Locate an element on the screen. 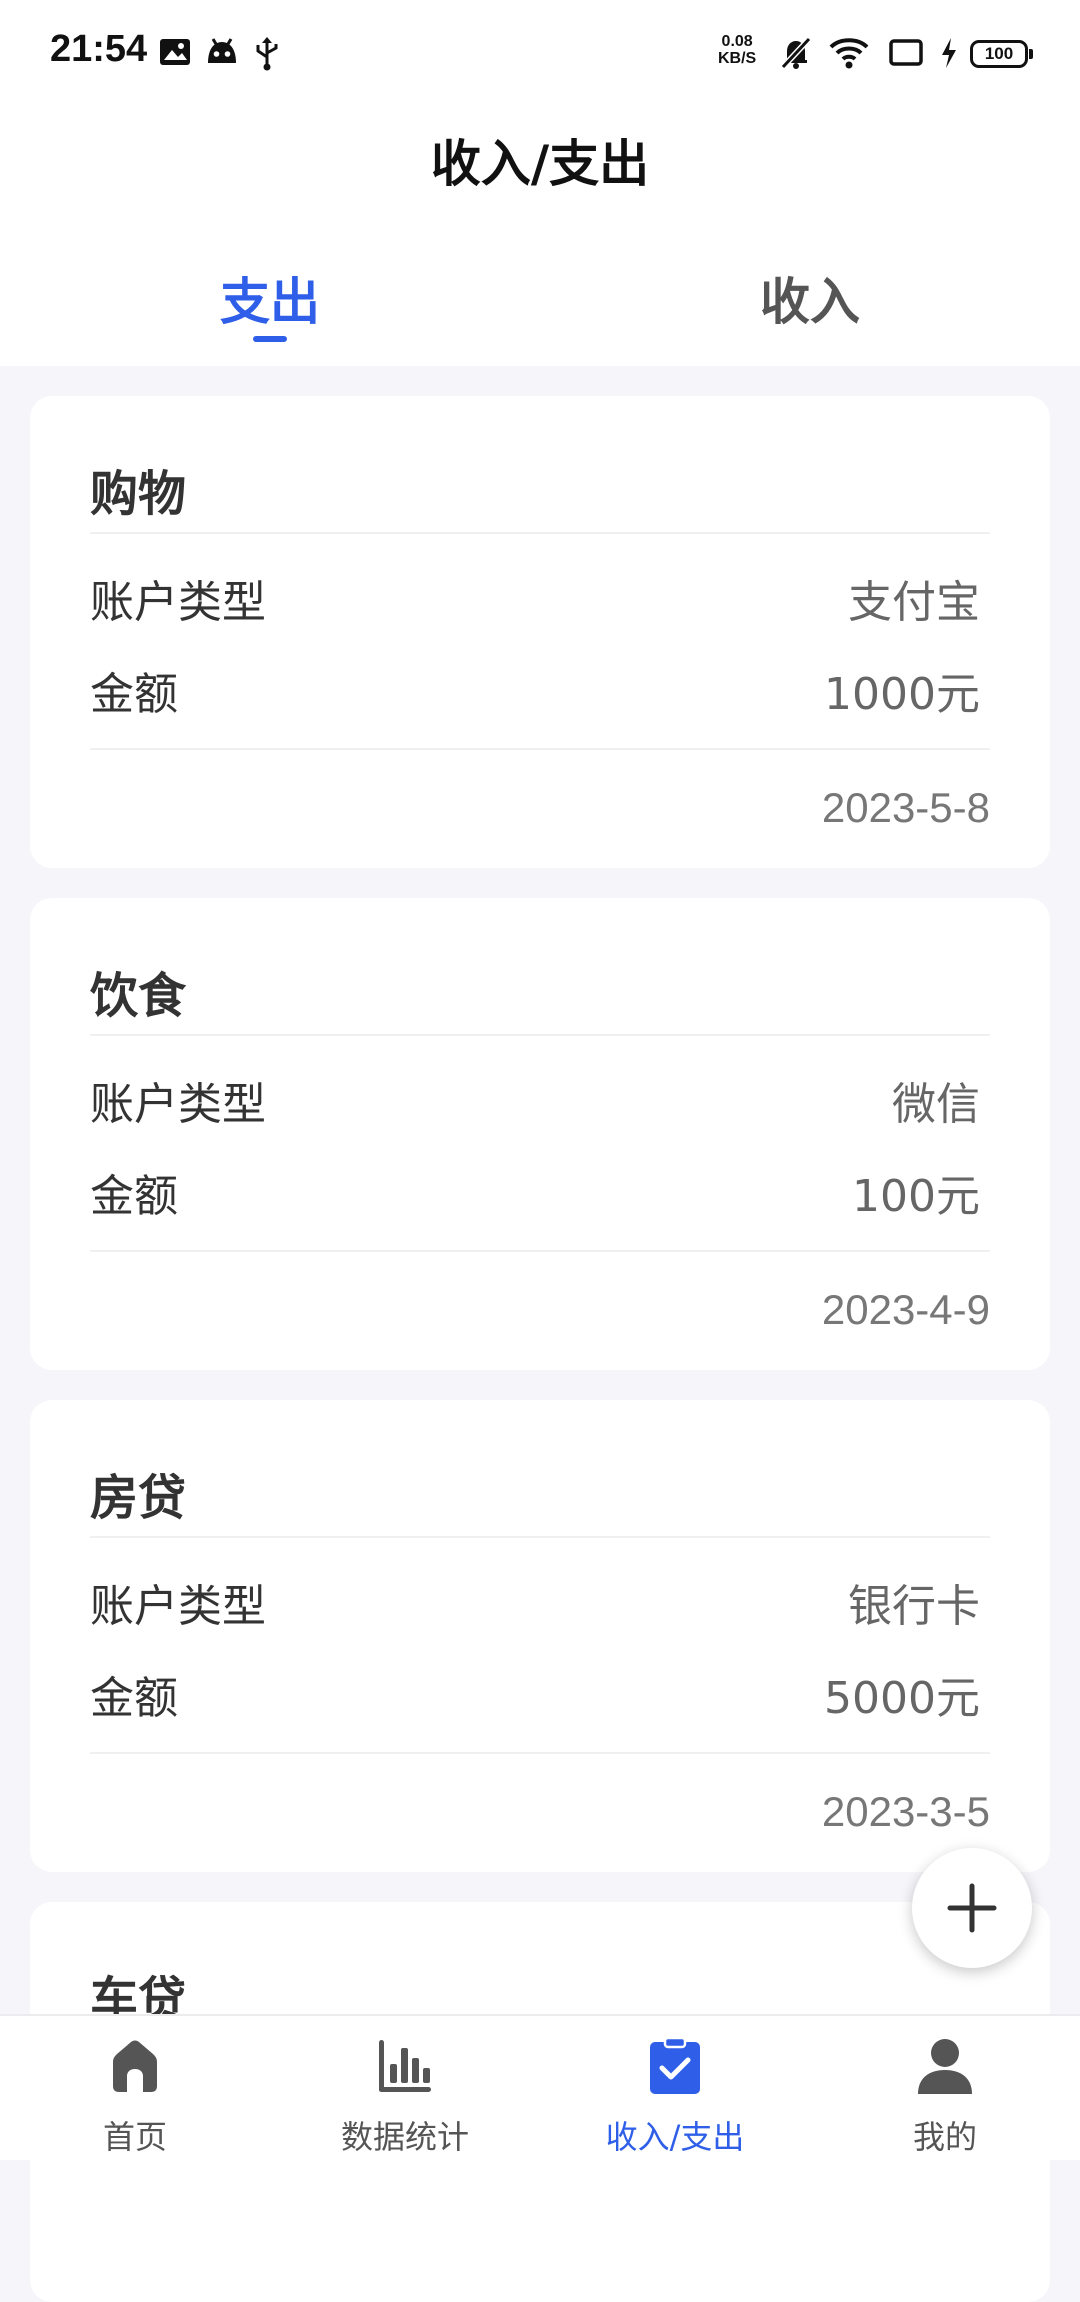 The width and height of the screenshot is (1080, 2302). nav-label-statistics: 数据统计 is located at coordinates (404, 2137).